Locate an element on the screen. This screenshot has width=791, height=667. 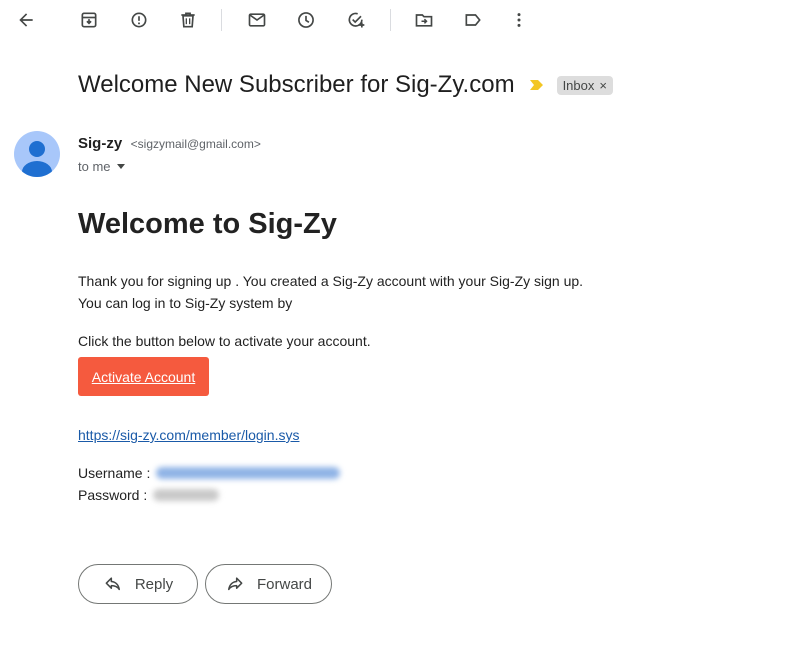
password-row: Password : is located at coordinates (149, 495).